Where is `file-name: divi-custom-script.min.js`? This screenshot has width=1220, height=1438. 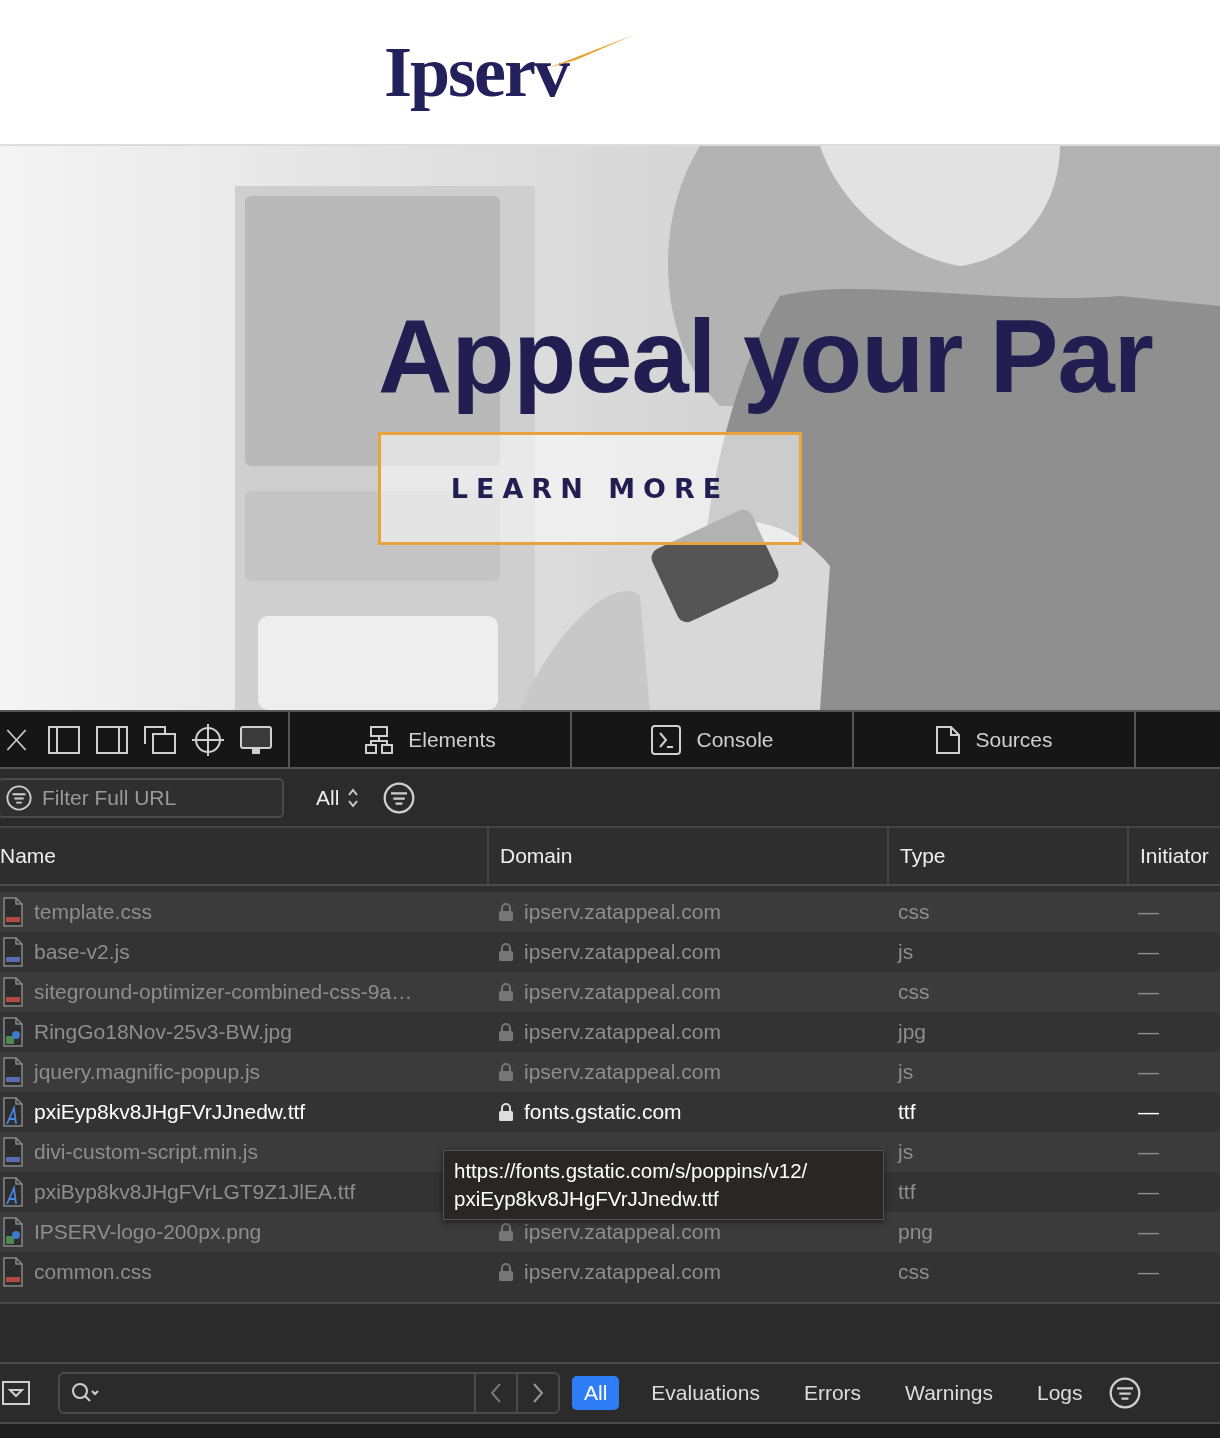
file-name: divi-custom-script.min.js is located at coordinates (146, 1152).